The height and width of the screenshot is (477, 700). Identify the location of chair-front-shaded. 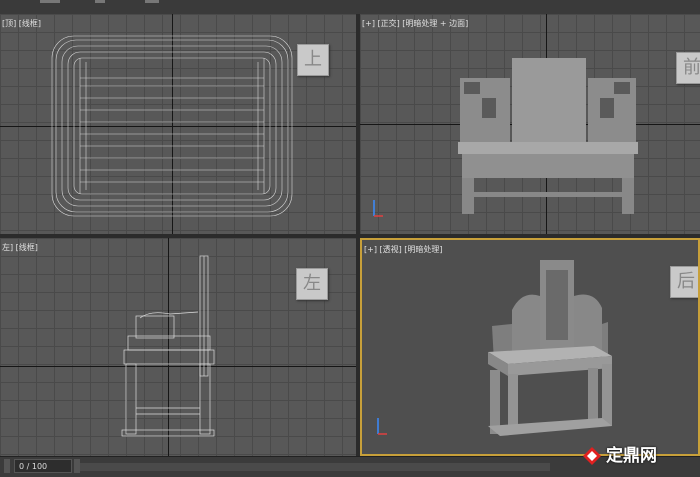
(548, 136).